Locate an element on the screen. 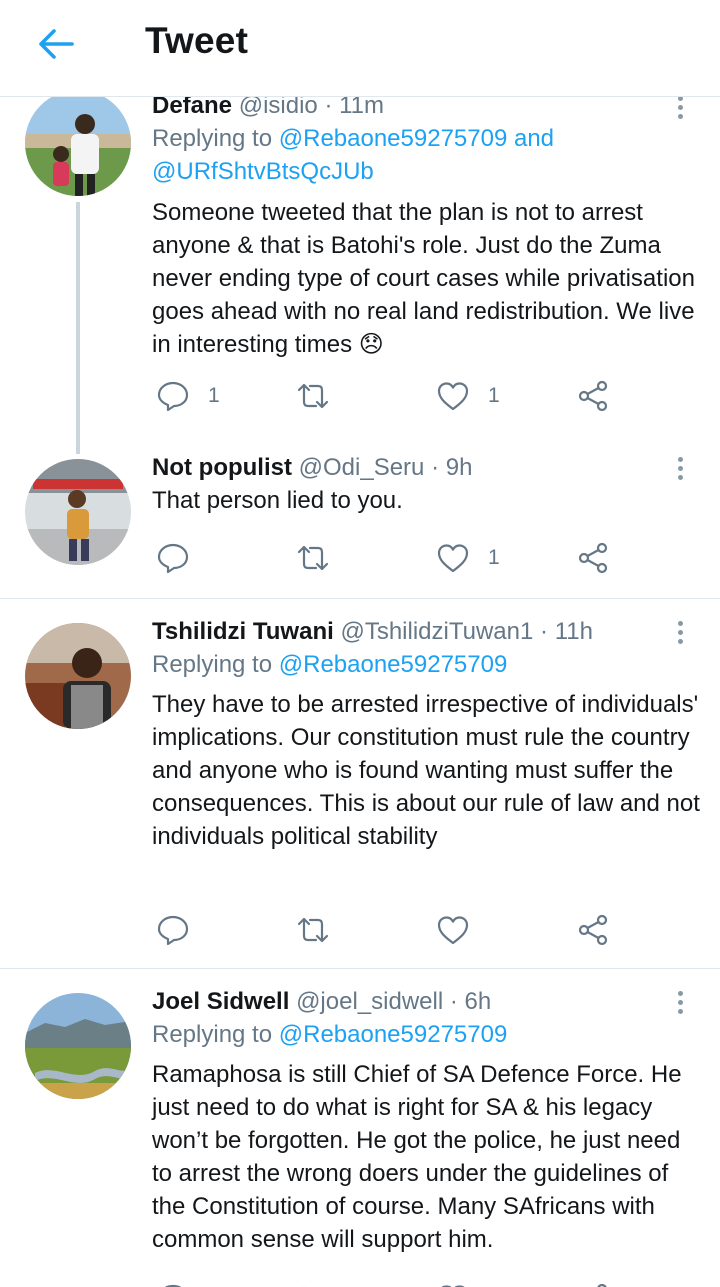 The height and width of the screenshot is (1287, 720). author-handle: @TshilidziTuwan1 is located at coordinates (436, 631).